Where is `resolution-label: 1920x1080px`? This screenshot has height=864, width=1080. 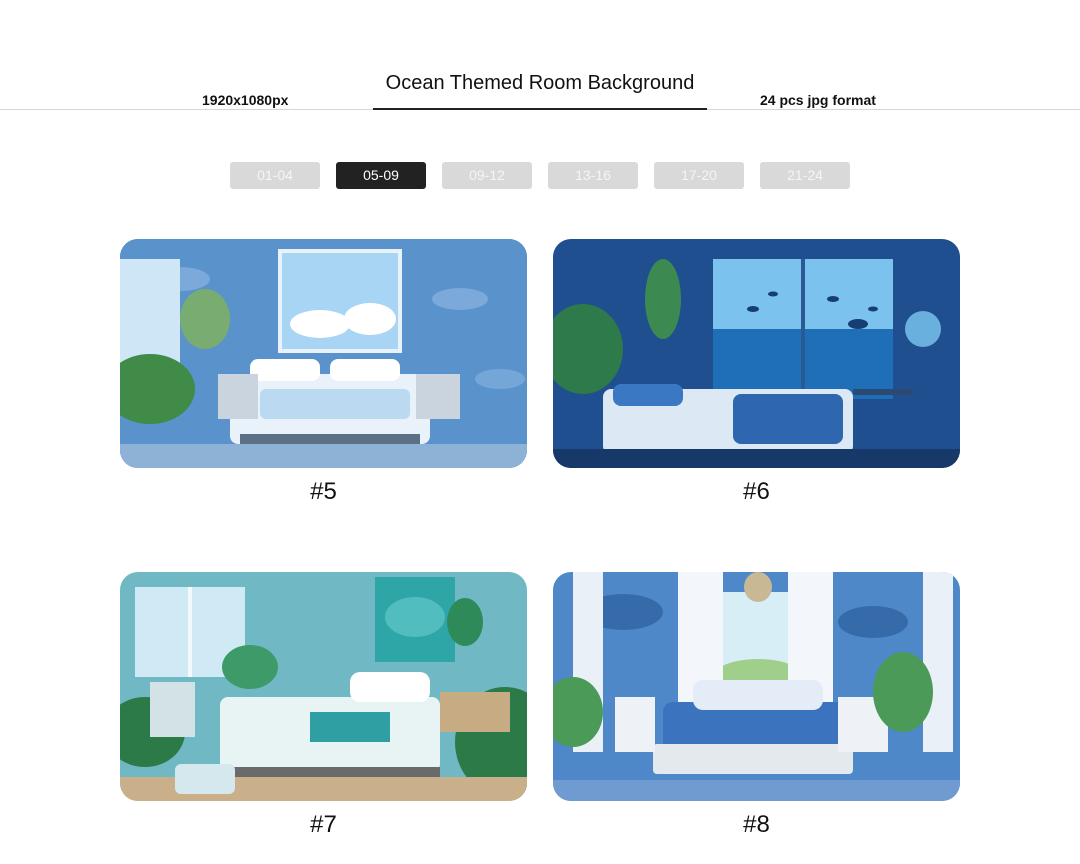 resolution-label: 1920x1080px is located at coordinates (245, 100).